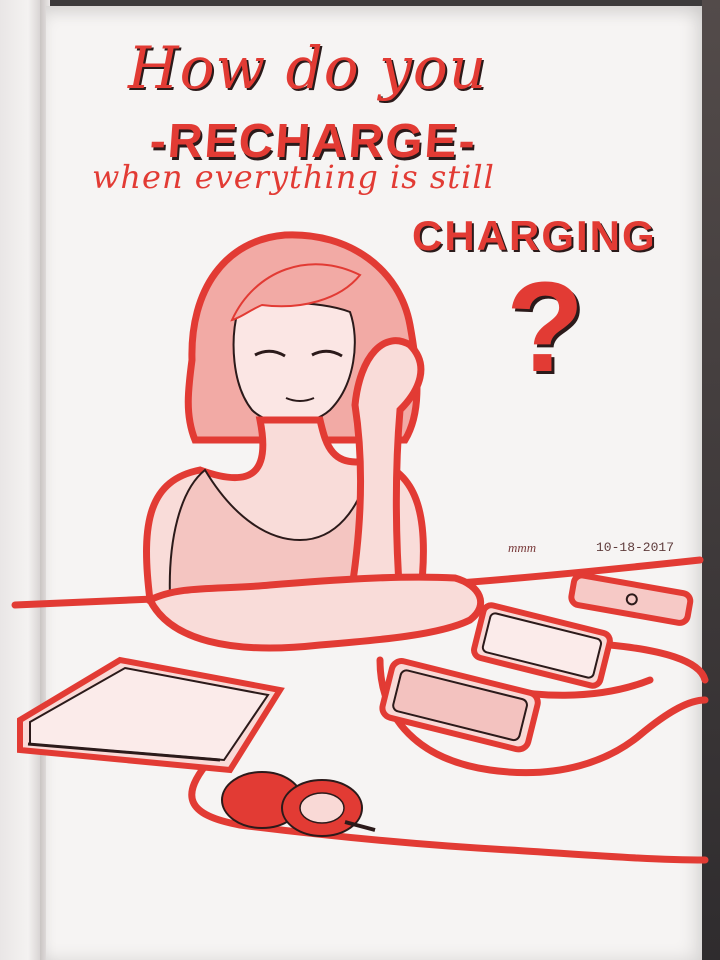 The image size is (720, 960). What do you see at coordinates (545, 327) in the screenshot?
I see `question-mark: ?` at bounding box center [545, 327].